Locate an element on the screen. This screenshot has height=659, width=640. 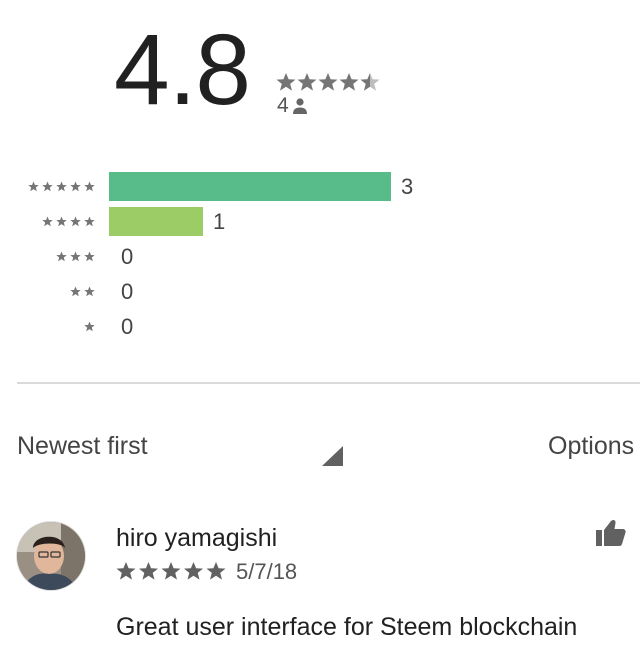
half-star-icon is located at coordinates (370, 82).